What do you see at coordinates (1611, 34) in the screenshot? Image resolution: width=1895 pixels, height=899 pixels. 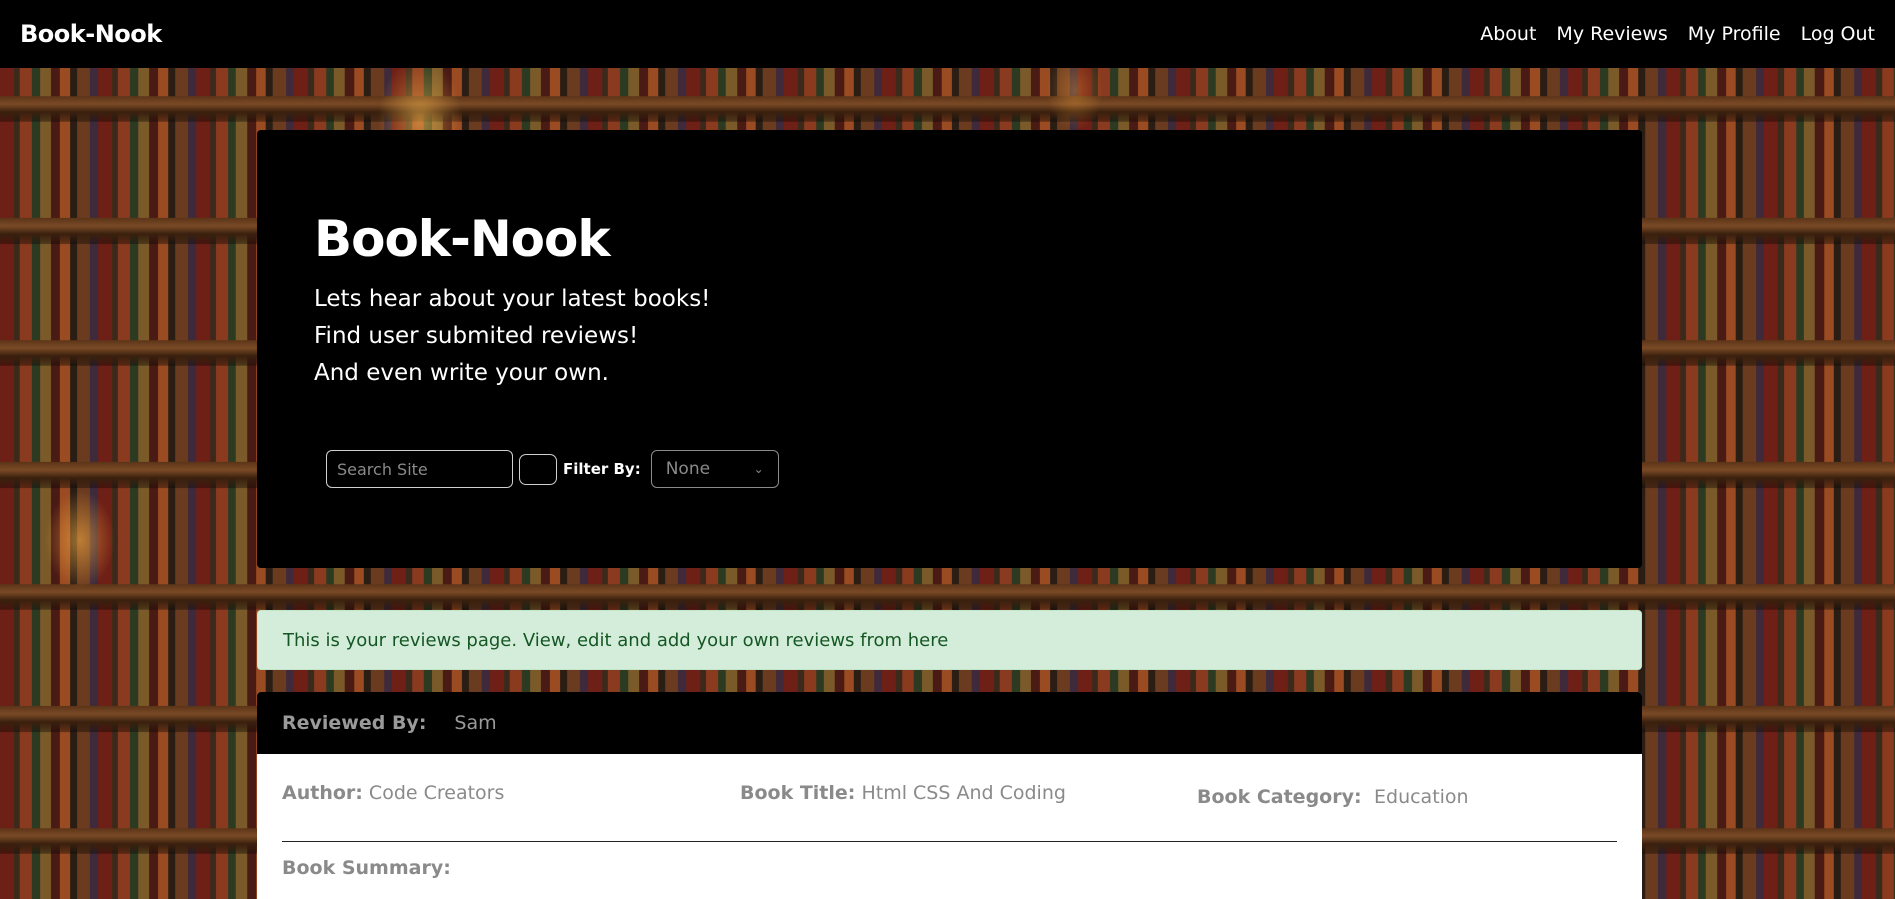 I see `nav-link-my-reviews: My Reviews` at bounding box center [1611, 34].